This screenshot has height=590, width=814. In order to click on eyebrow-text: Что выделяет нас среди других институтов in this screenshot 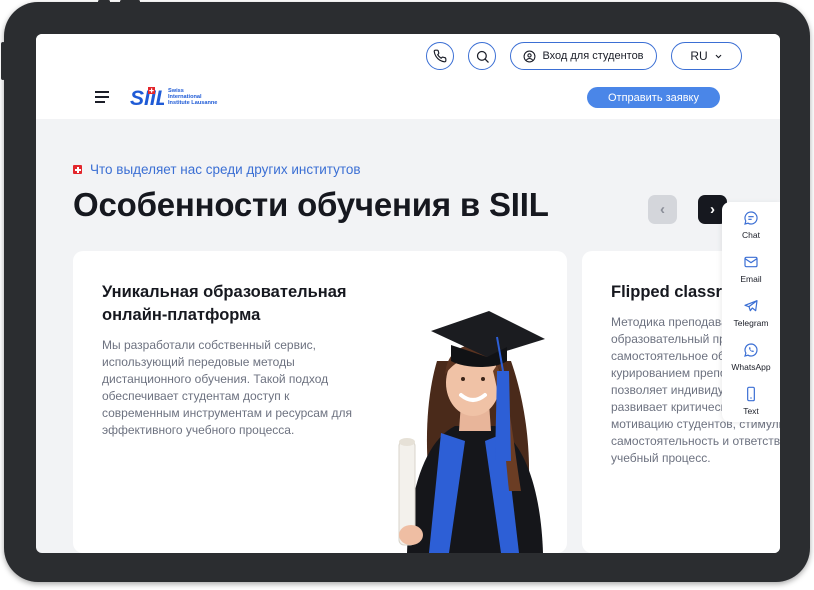, I will do `click(225, 169)`.